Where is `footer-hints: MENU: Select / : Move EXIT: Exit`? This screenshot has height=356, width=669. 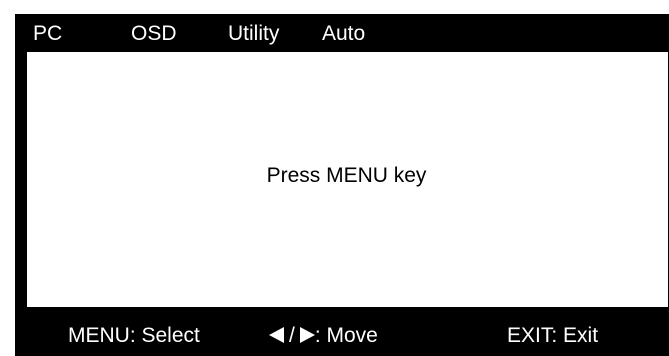
footer-hints: MENU: Select / : Move EXIT: Exit is located at coordinates (342, 331).